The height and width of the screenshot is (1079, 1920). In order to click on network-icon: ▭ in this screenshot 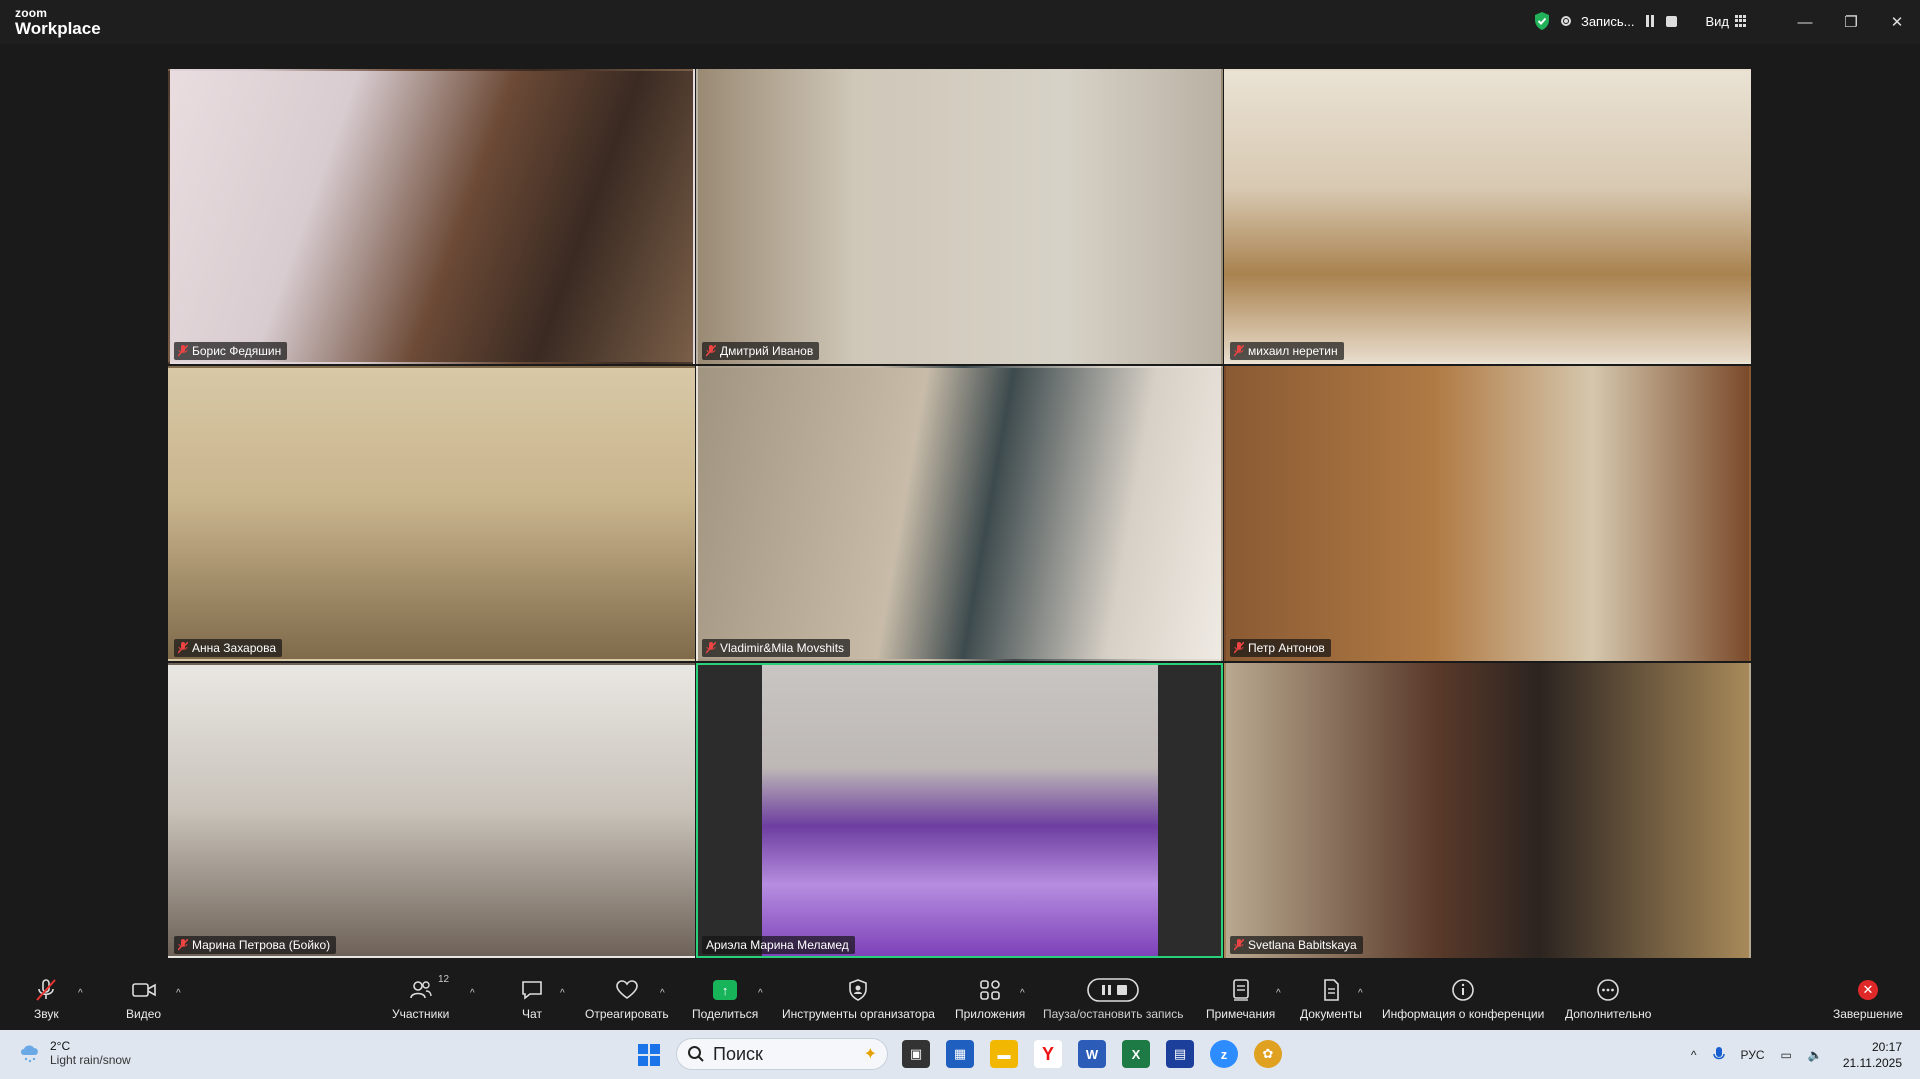, I will do `click(1786, 1055)`.